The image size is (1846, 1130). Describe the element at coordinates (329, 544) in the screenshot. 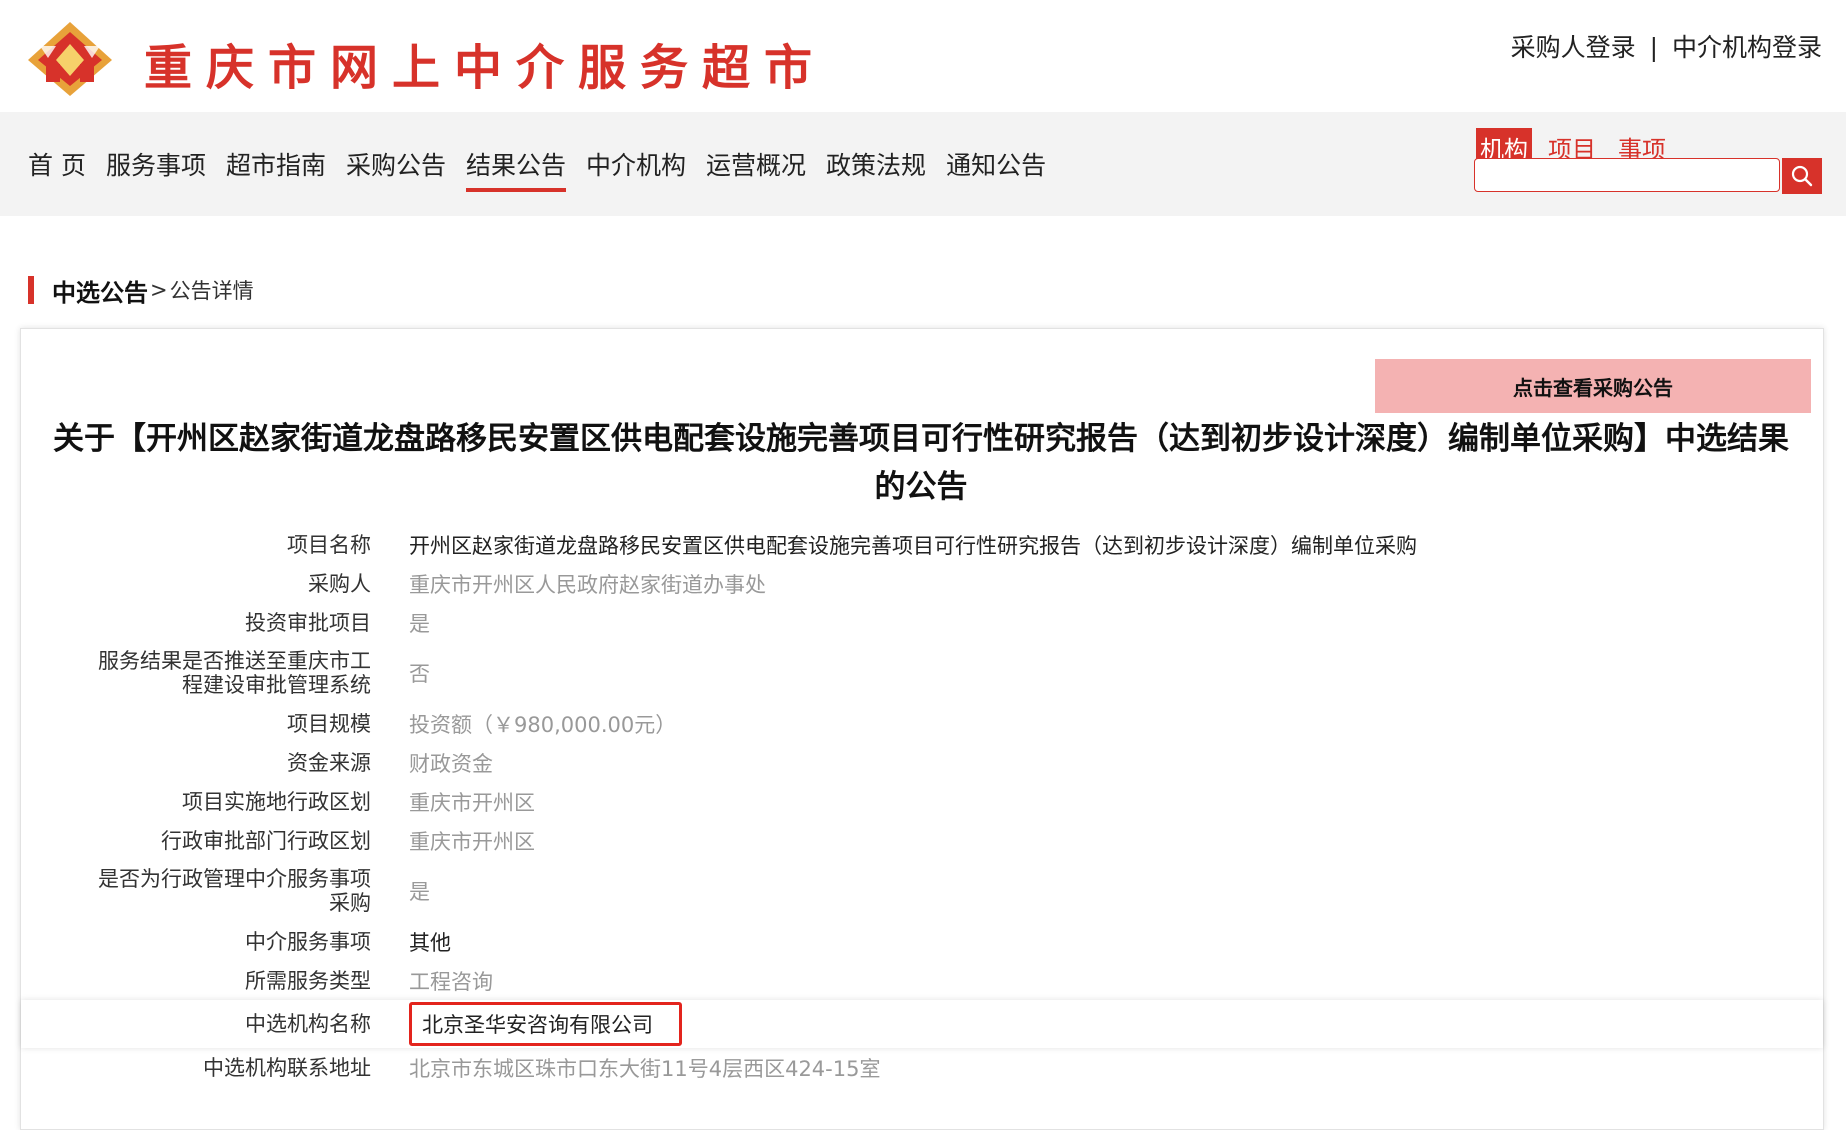

I see `field-label: 项目名称` at that location.